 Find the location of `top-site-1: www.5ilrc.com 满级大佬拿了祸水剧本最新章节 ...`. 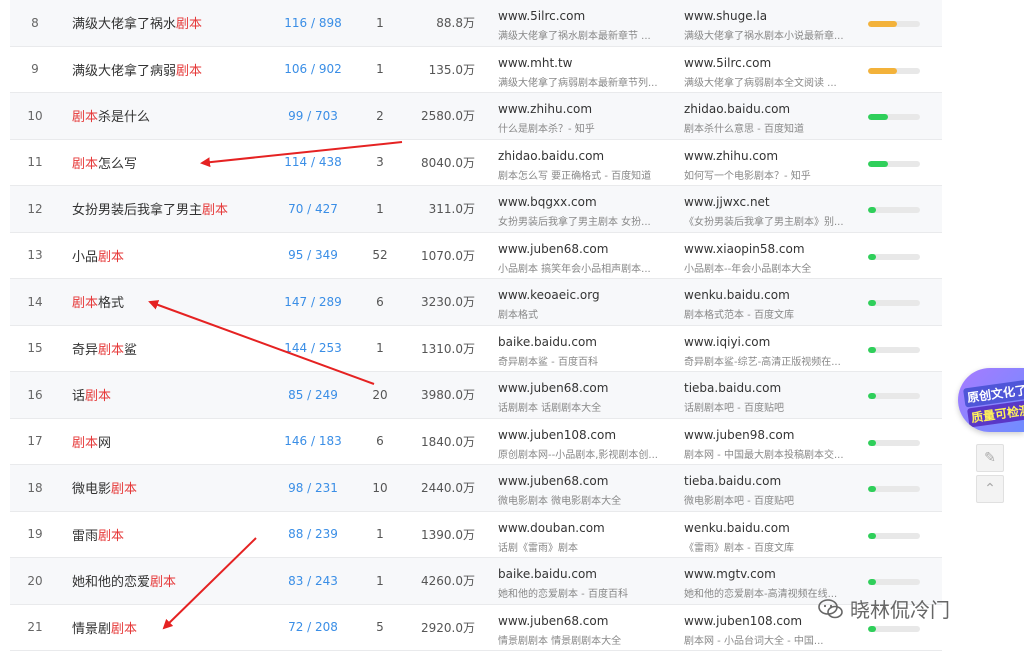

top-site-1: www.5ilrc.com 满级大佬拿了祸水剧本最新章节 ... is located at coordinates (585, 23).